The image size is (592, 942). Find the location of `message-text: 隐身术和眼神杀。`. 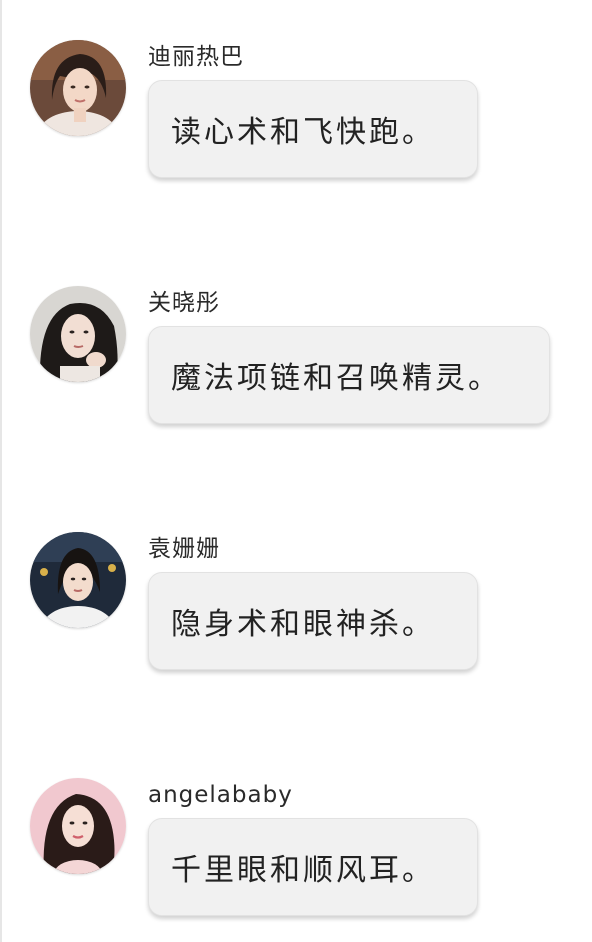

message-text: 隐身术和眼神杀。 is located at coordinates (303, 624).